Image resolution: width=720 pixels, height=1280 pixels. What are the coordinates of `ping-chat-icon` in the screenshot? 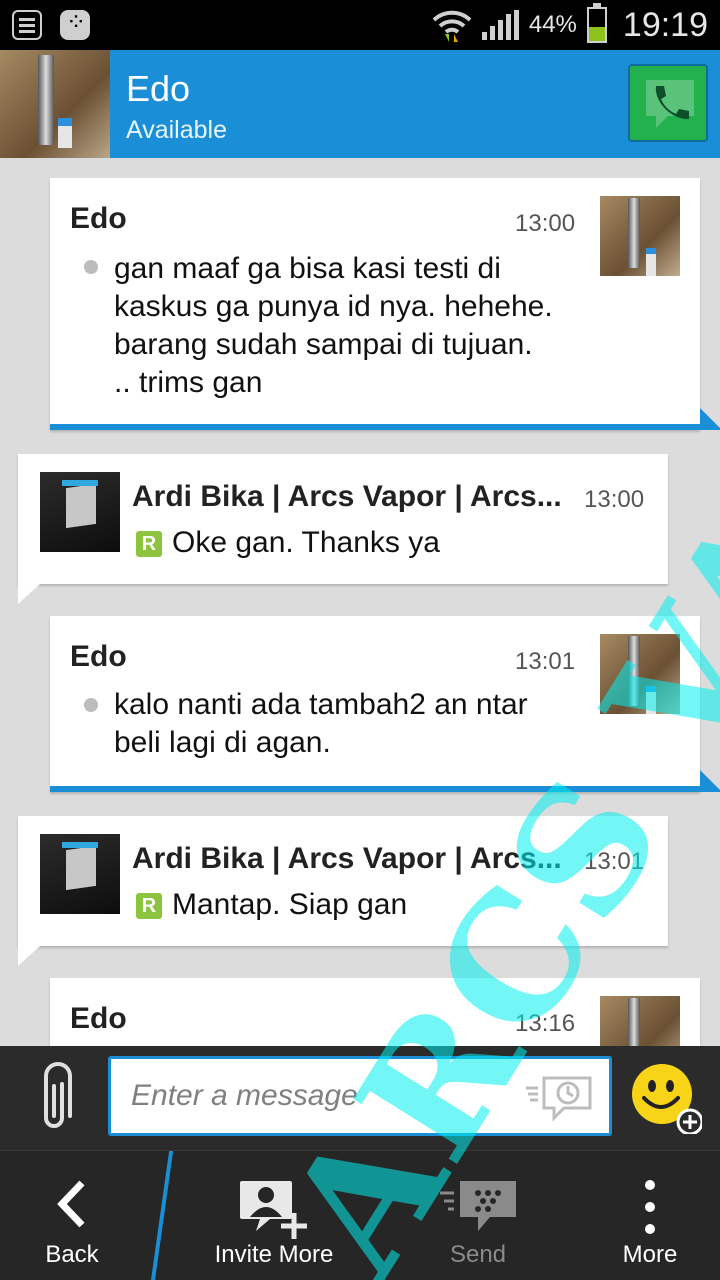 It's located at (560, 1098).